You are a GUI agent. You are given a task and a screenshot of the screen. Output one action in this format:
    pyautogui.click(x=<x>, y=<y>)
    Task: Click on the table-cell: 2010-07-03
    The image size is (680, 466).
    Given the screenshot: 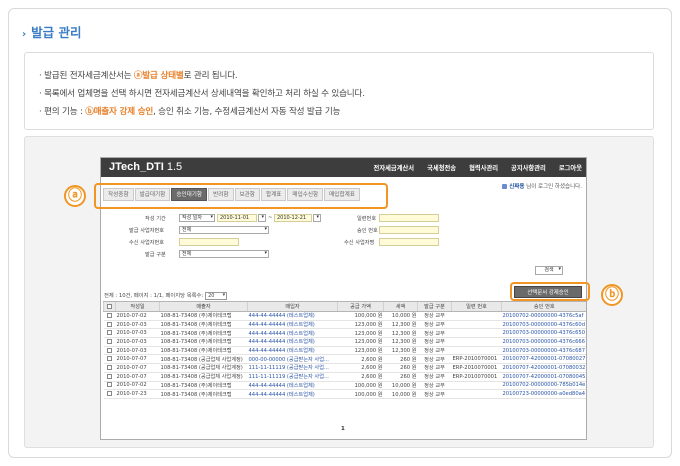 What is the action you would take?
    pyautogui.click(x=137, y=342)
    